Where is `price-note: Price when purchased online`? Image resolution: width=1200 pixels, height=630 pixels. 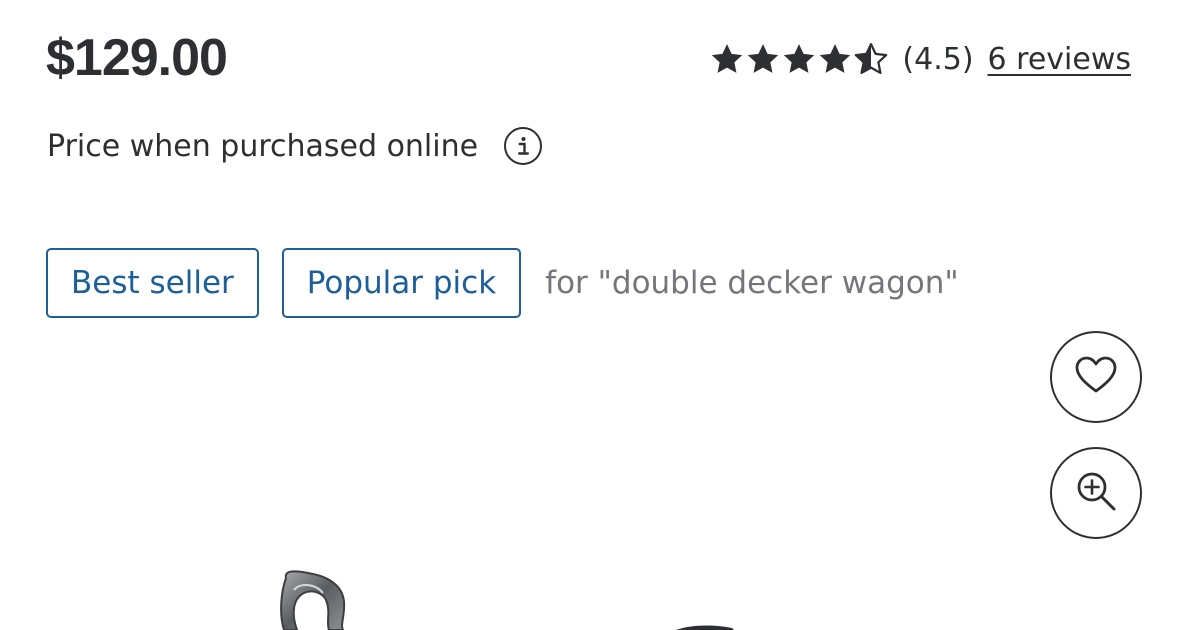
price-note: Price when purchased online is located at coordinates (295, 146).